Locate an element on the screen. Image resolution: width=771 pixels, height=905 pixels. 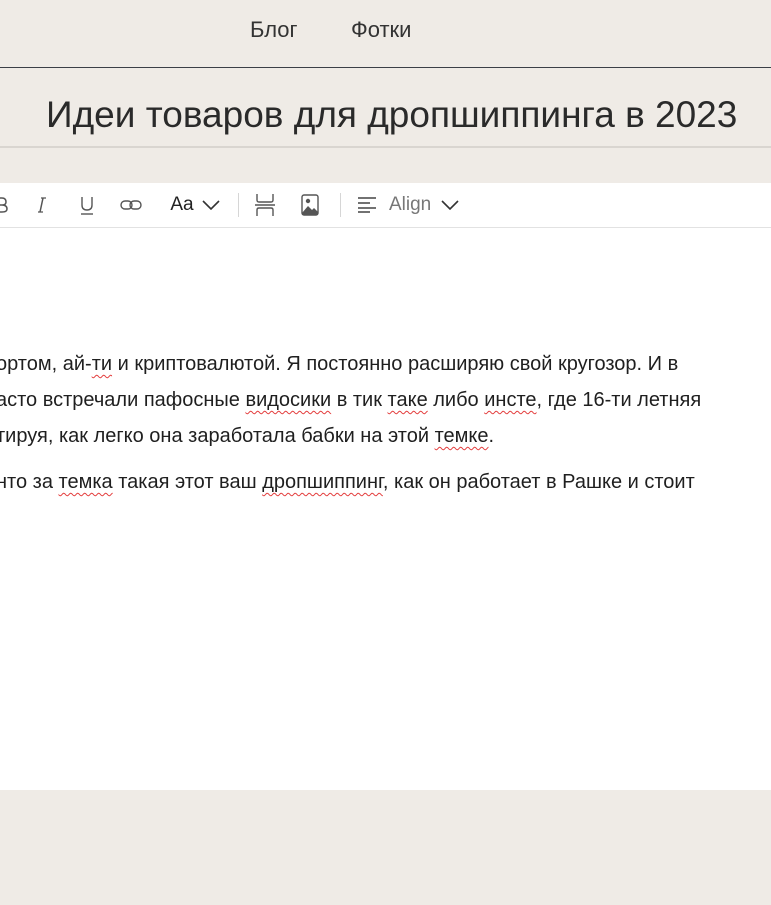
insert-image-button is located at coordinates (310, 205).